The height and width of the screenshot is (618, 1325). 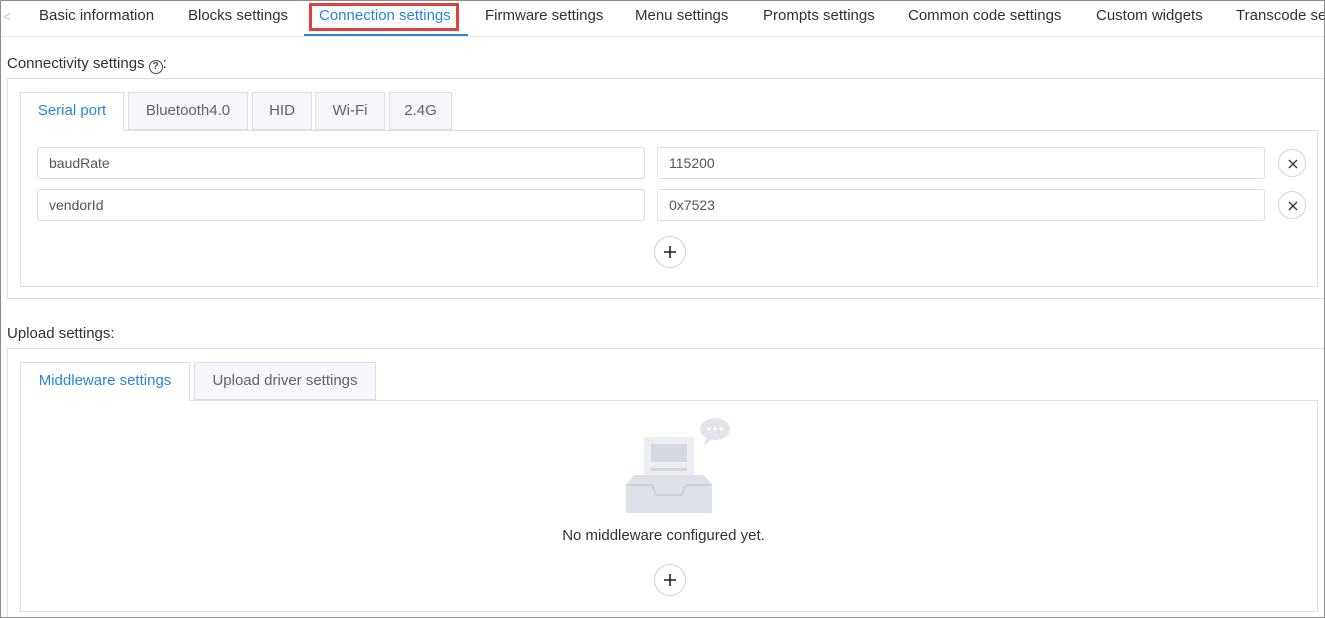 What do you see at coordinates (188, 111) in the screenshot?
I see `tab-bluetooth: Bluetooth4.0` at bounding box center [188, 111].